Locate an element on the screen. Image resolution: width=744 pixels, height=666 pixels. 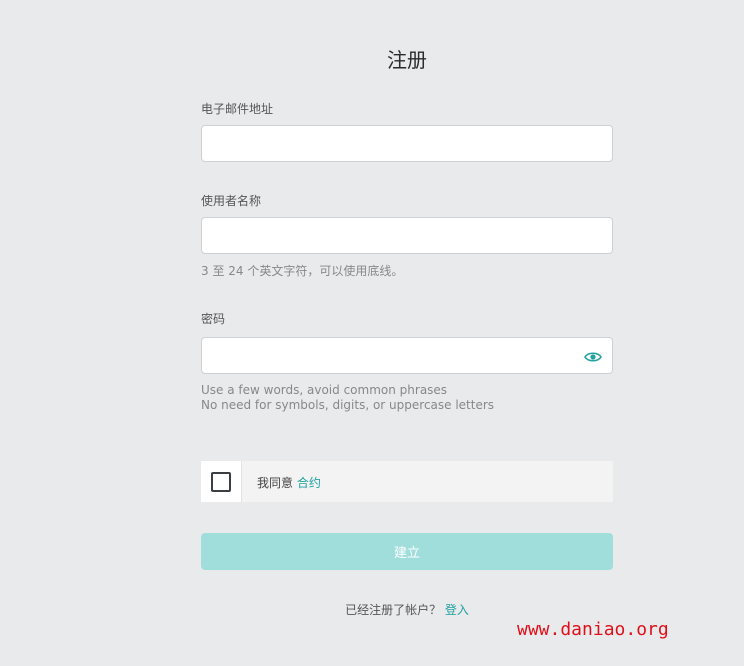
username-field is located at coordinates (407, 235).